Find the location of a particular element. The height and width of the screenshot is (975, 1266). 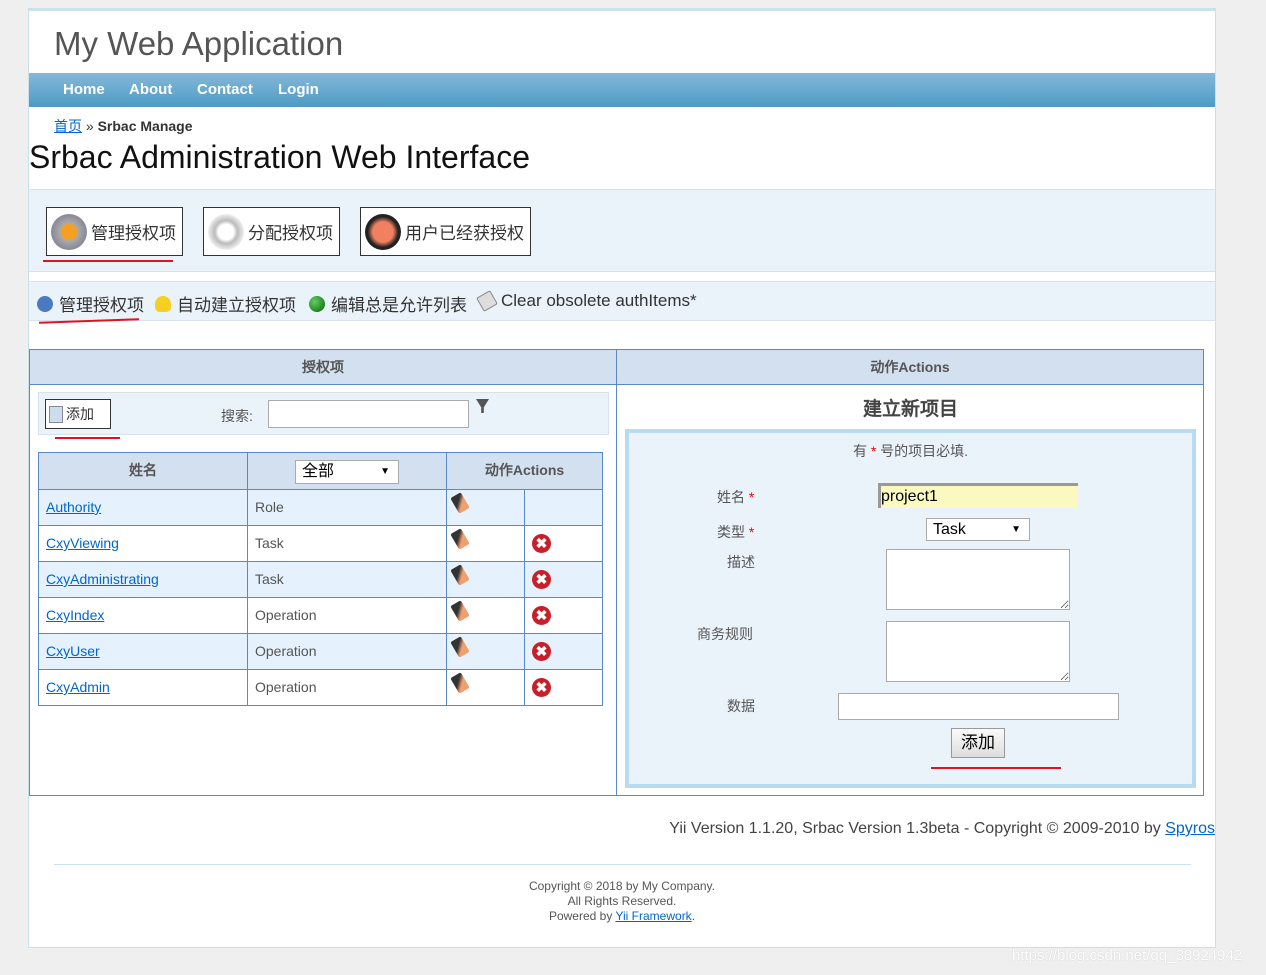

powered-by: Powered by Yii Framework. is located at coordinates (622, 916).